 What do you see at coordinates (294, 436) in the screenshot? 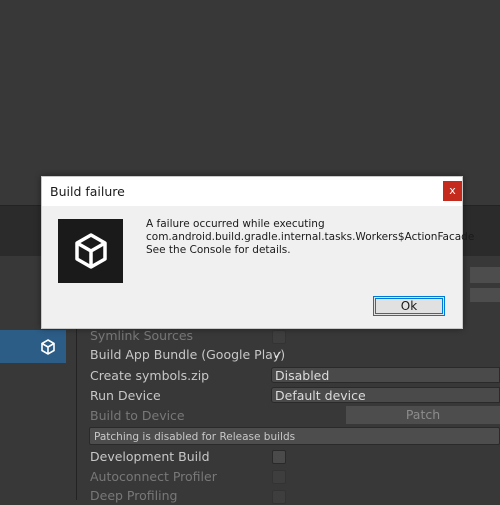
I see `patching-info-box: Patching is disabled for Release builds` at bounding box center [294, 436].